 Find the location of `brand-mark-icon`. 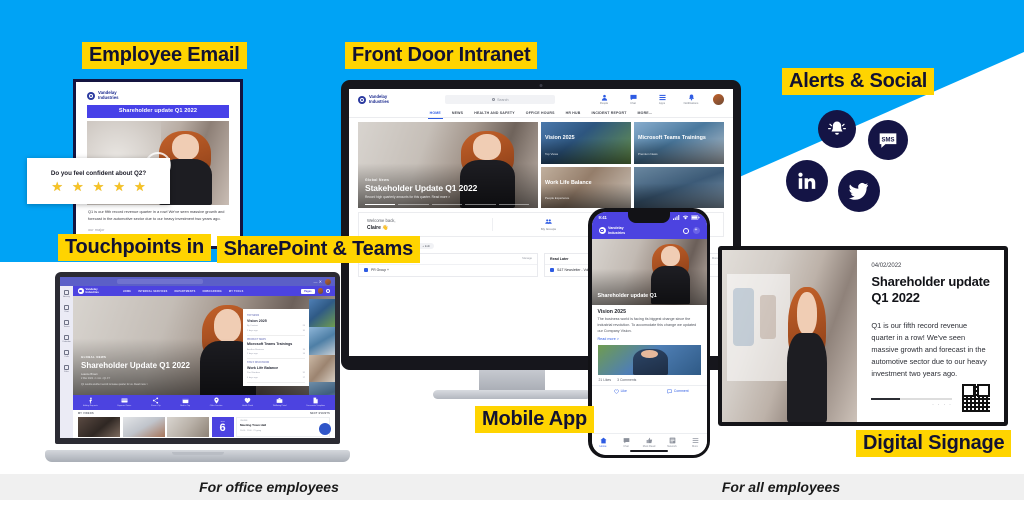

brand-mark-icon is located at coordinates (81, 291).